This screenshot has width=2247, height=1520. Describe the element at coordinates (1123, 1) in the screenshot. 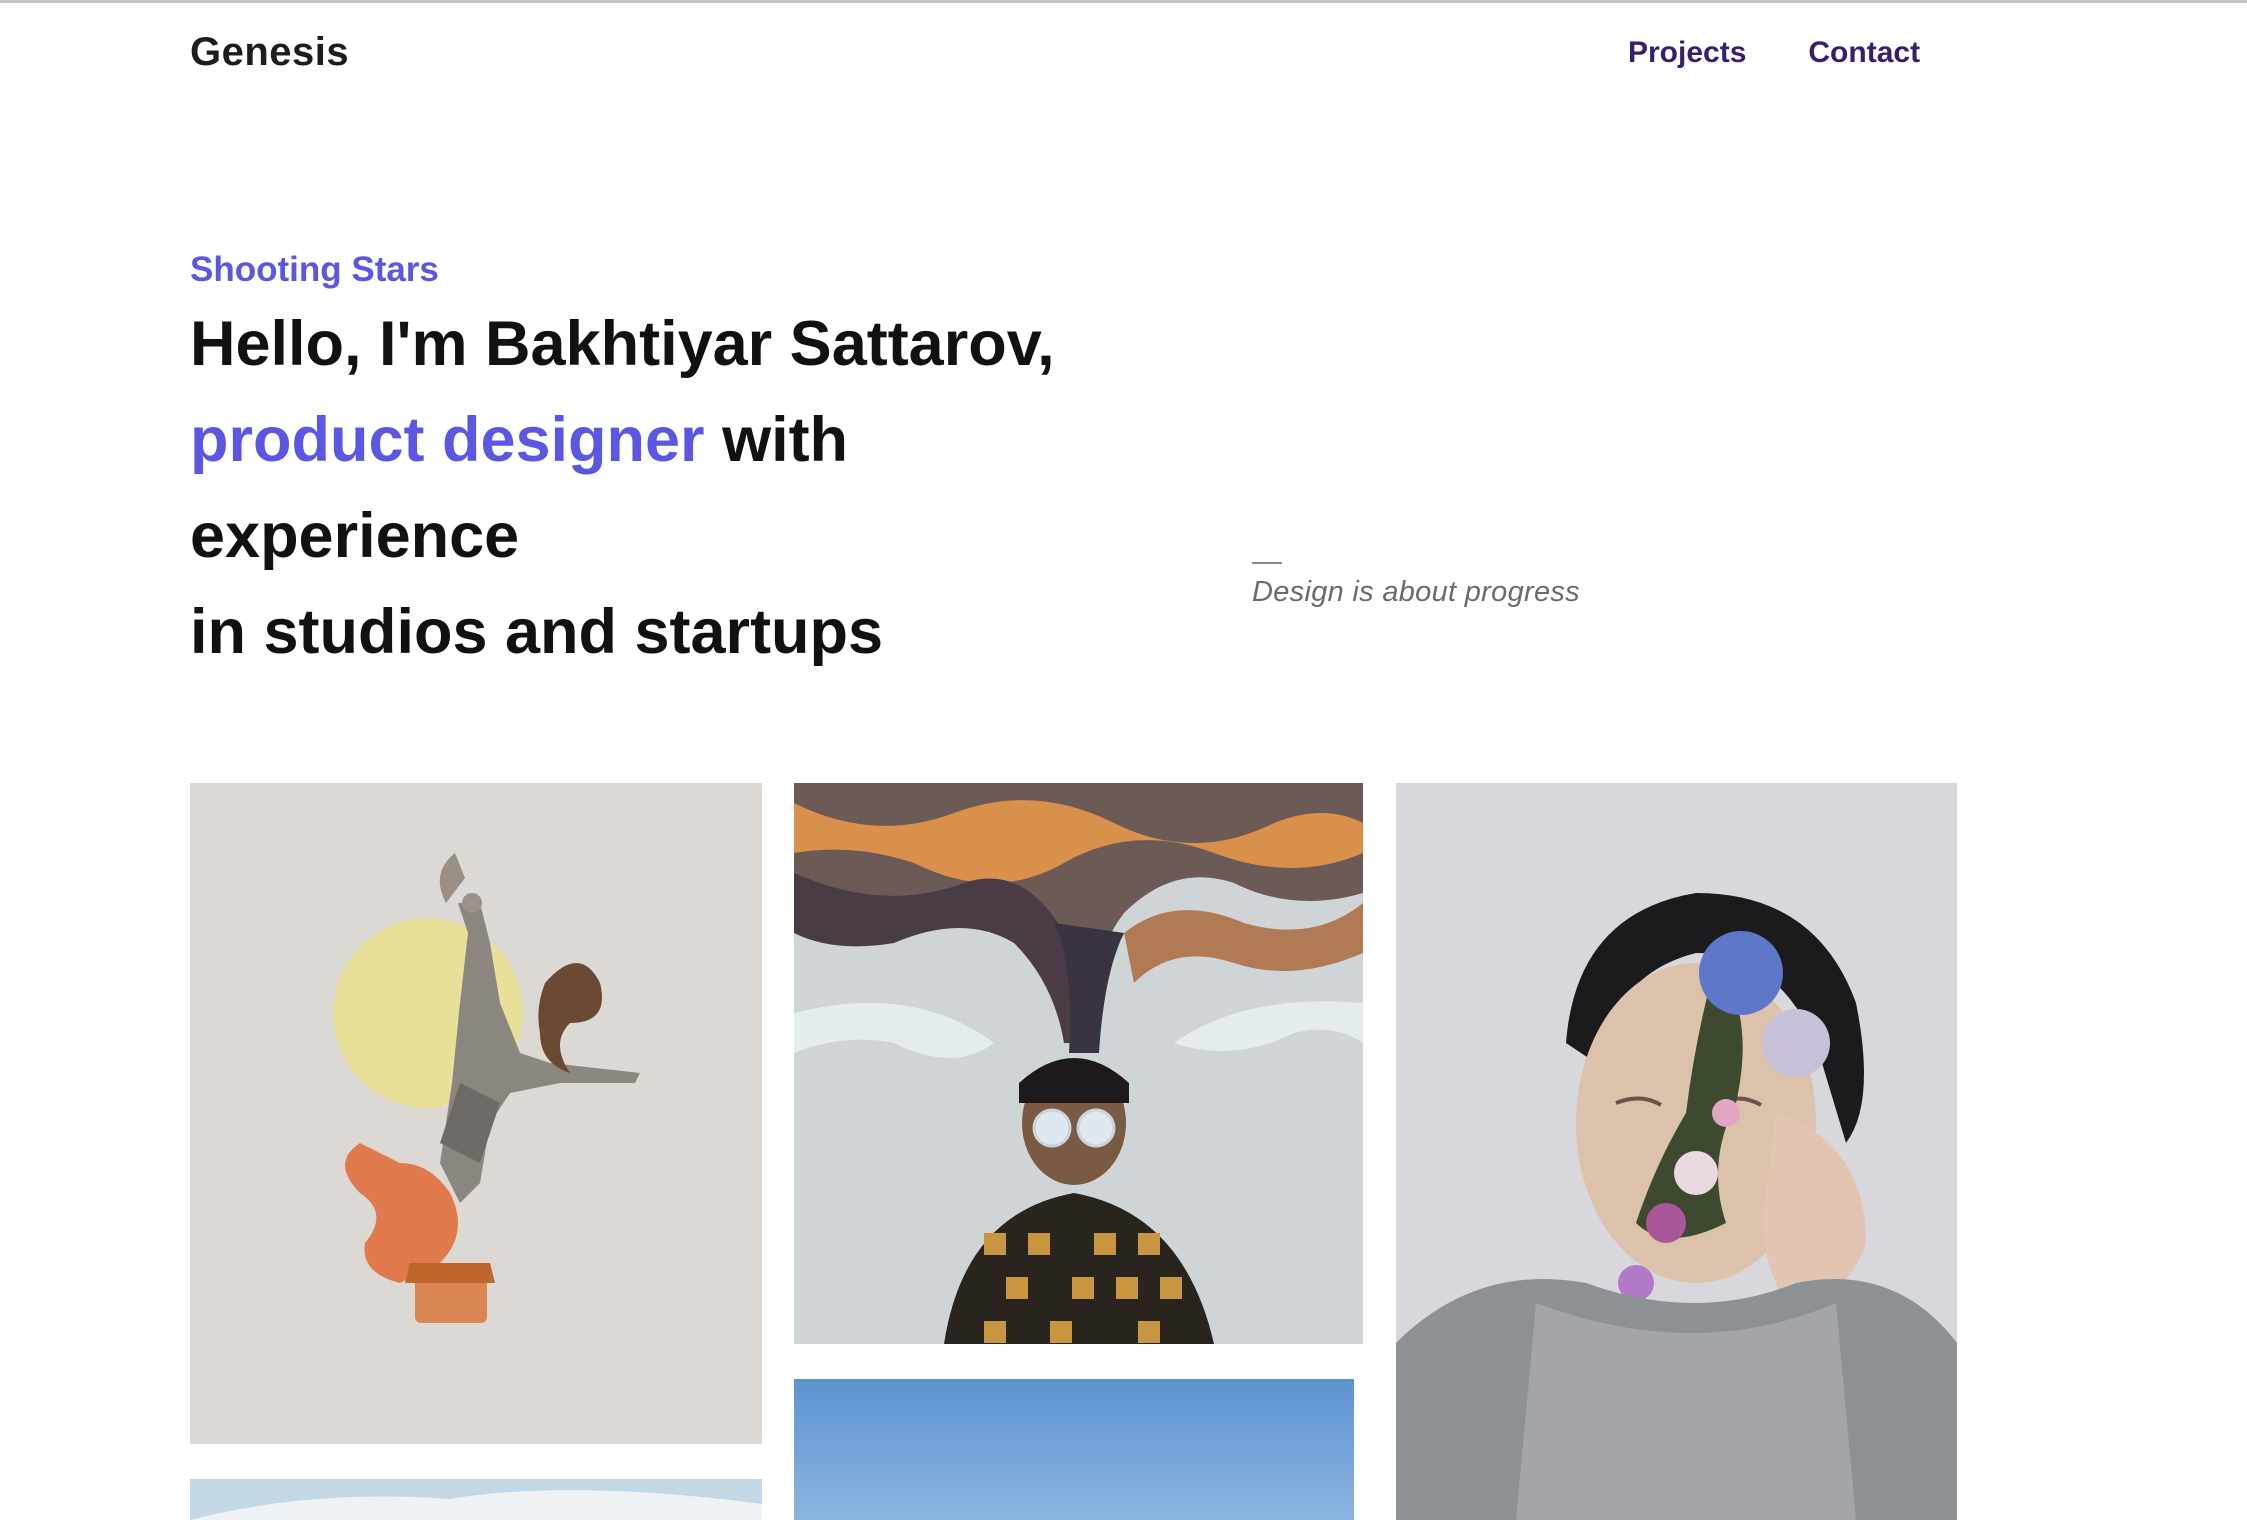

I see `top-border` at that location.